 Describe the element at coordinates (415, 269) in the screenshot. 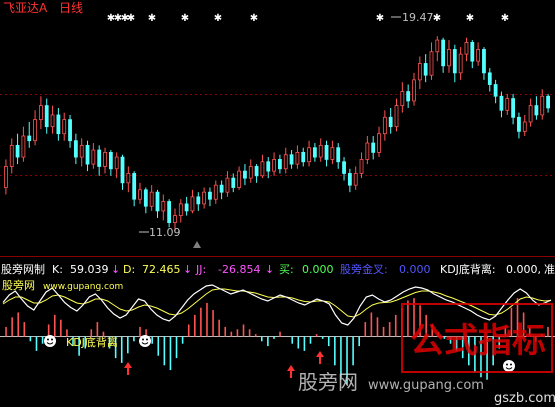

I see `gold-cross-value: 0.000` at that location.